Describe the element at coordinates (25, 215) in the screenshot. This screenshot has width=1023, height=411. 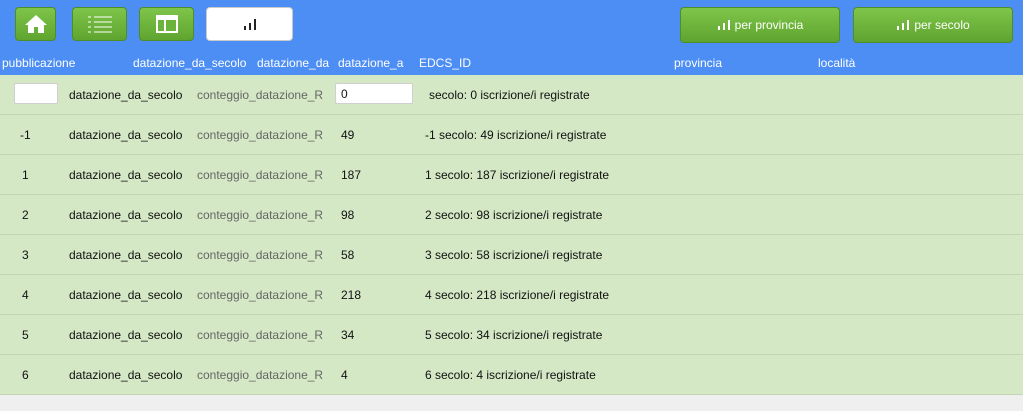
I see `cell-secolo: 2` at that location.